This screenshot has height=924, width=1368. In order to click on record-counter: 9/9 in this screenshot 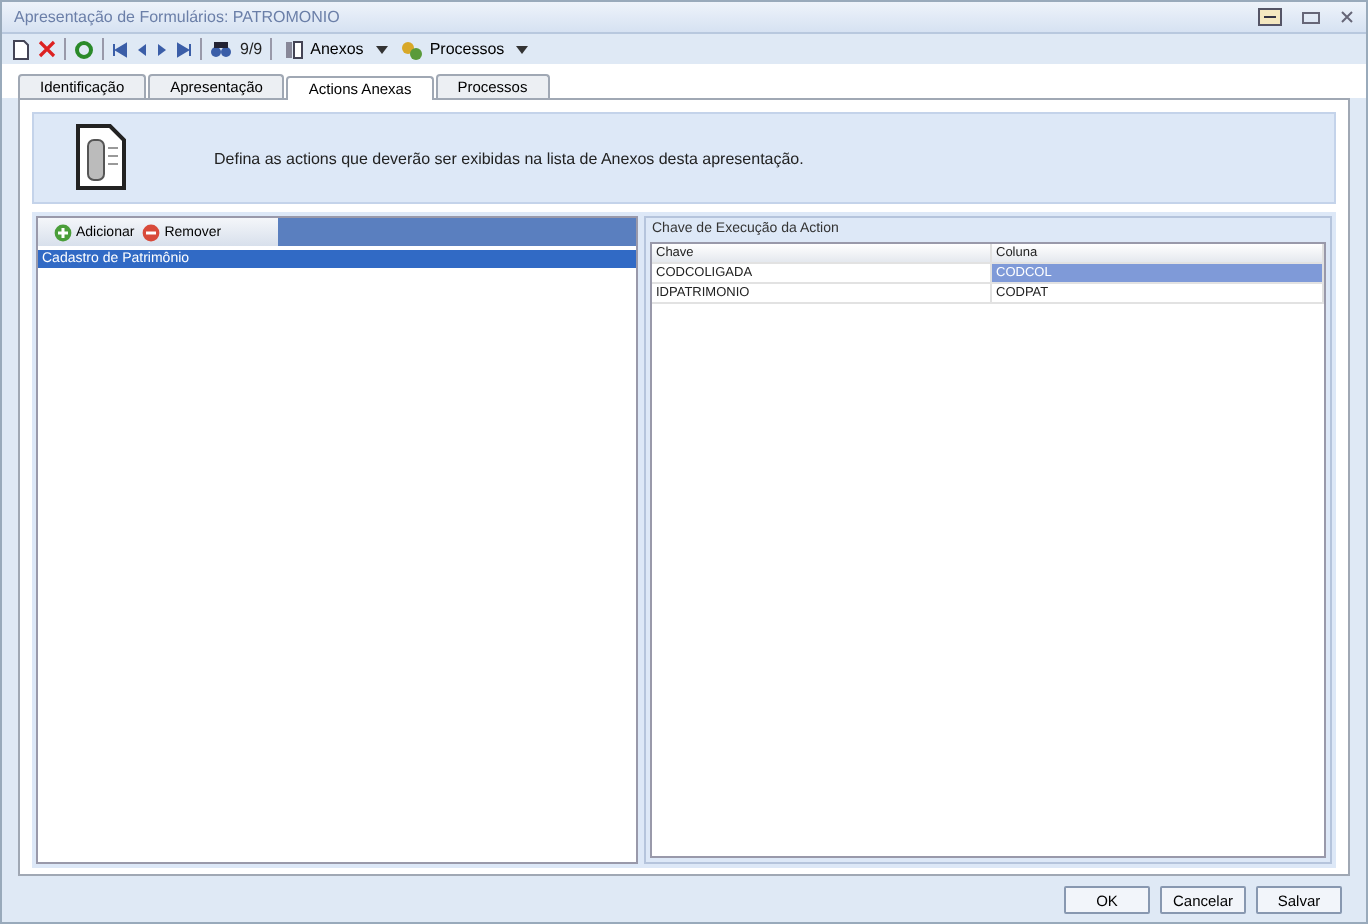, I will do `click(251, 49)`.